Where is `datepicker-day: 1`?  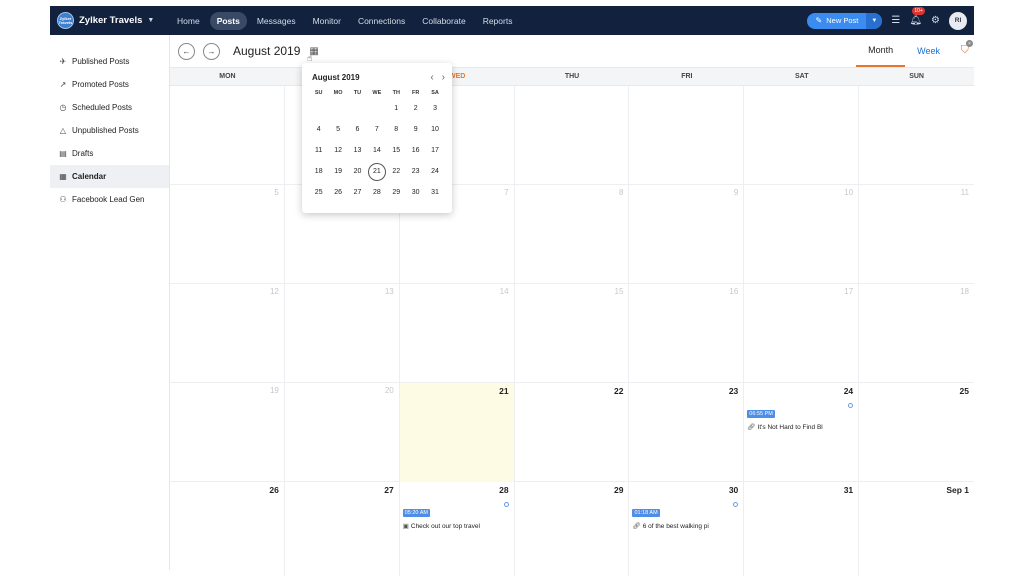
datepicker-day: 1 is located at coordinates (396, 108).